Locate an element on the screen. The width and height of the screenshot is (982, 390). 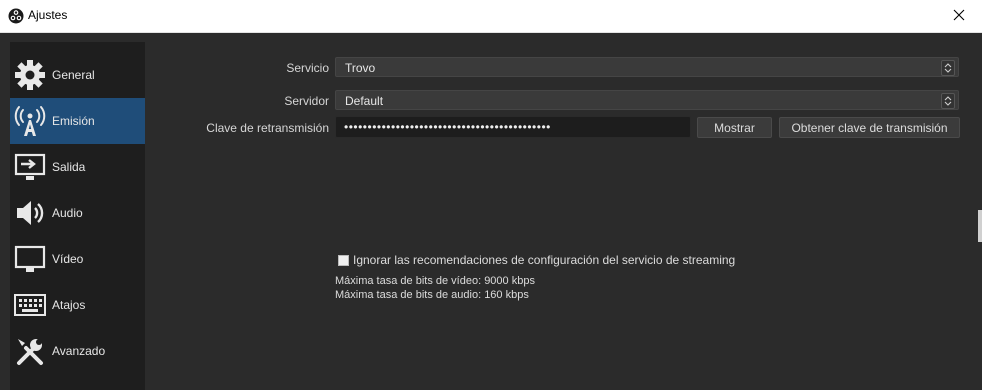
max-audio-bitrate-text: Máxima tasa de bits de audio: 160 kbps is located at coordinates (432, 295).